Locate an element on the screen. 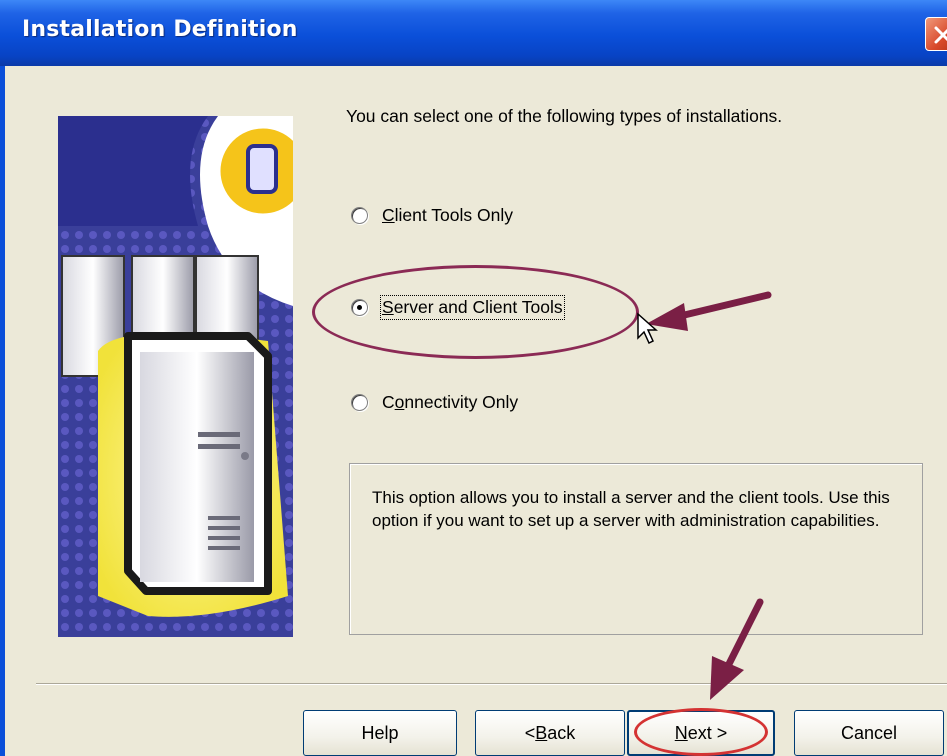  option-client-tools-only: Client Tools Only is located at coordinates (432, 215).